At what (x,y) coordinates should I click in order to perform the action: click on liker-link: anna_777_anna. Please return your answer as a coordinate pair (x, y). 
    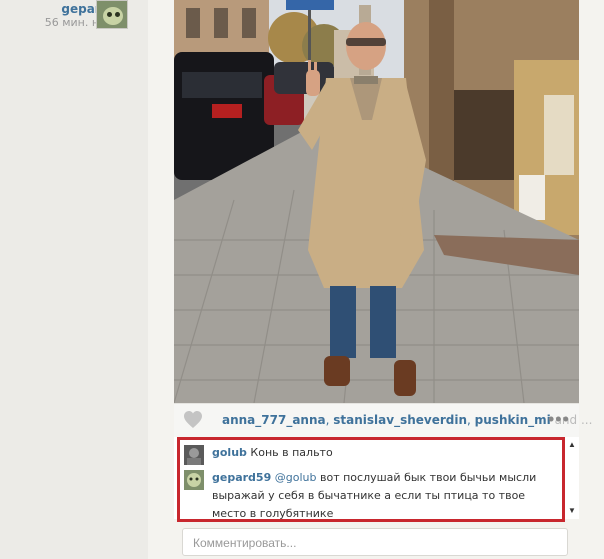
    Looking at the image, I should click on (274, 420).